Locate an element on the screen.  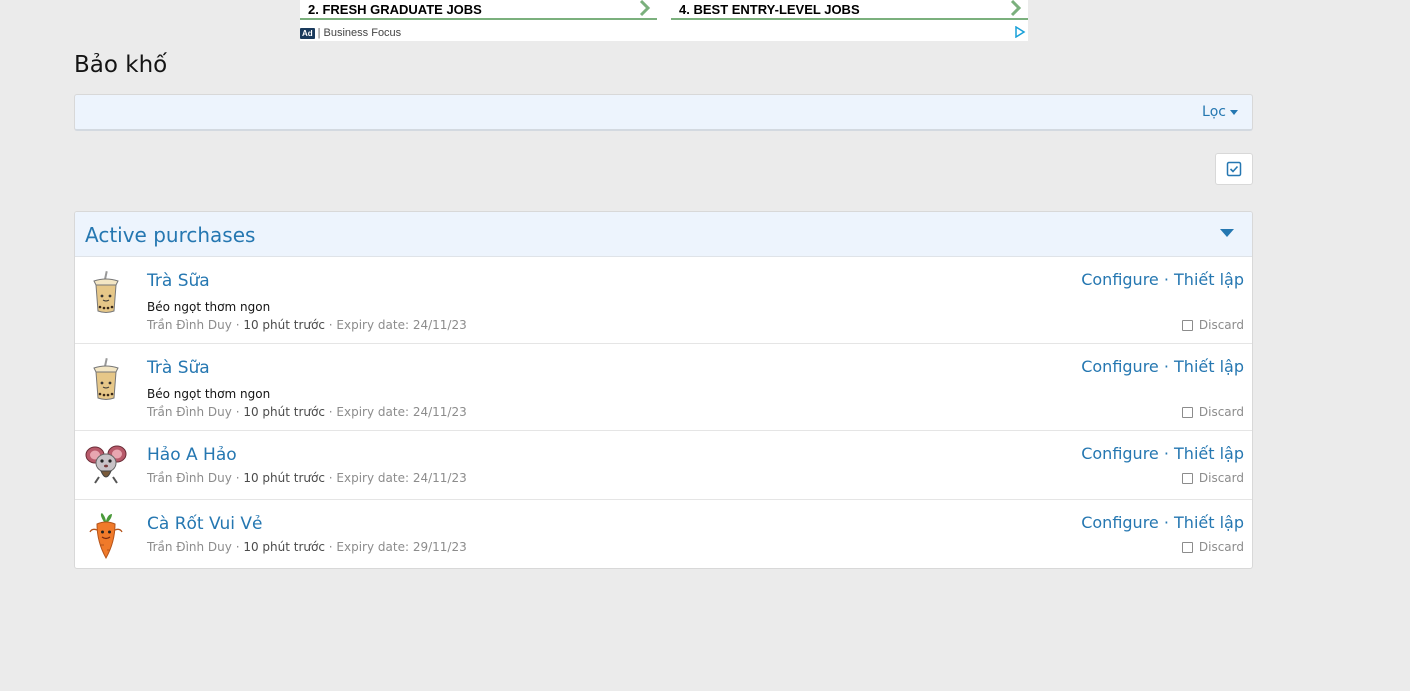
ad-link-text: BEST ENTRY-LEVEL JOBS is located at coordinates (776, 9).